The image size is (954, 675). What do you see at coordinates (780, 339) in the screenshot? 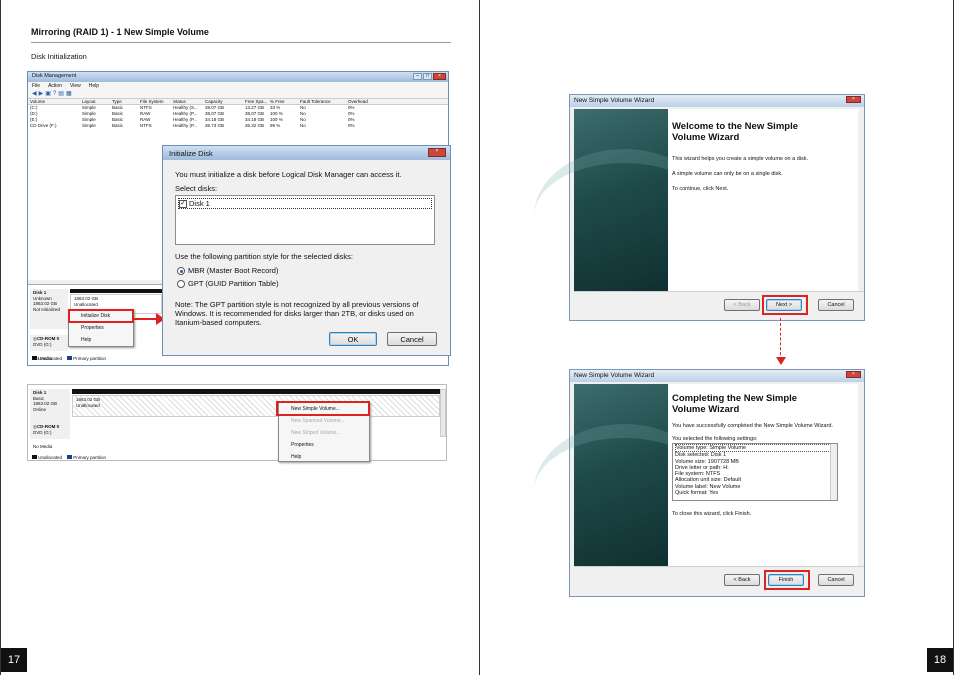
I see `dashed-arrow-line` at bounding box center [780, 339].